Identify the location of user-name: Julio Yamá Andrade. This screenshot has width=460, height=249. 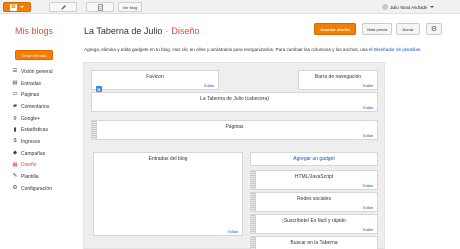
(409, 7).